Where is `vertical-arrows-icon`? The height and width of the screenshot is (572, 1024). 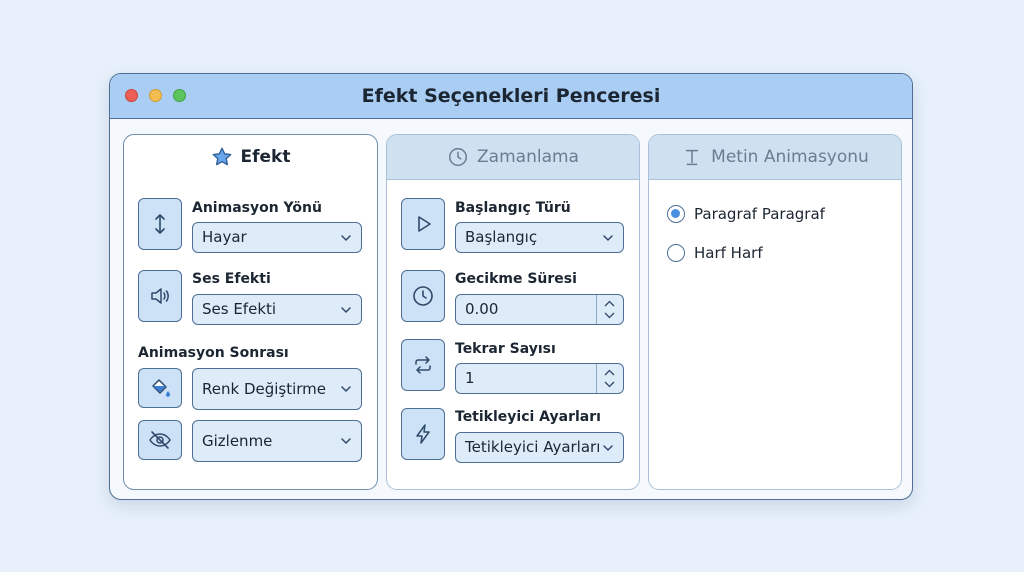 vertical-arrows-icon is located at coordinates (160, 224).